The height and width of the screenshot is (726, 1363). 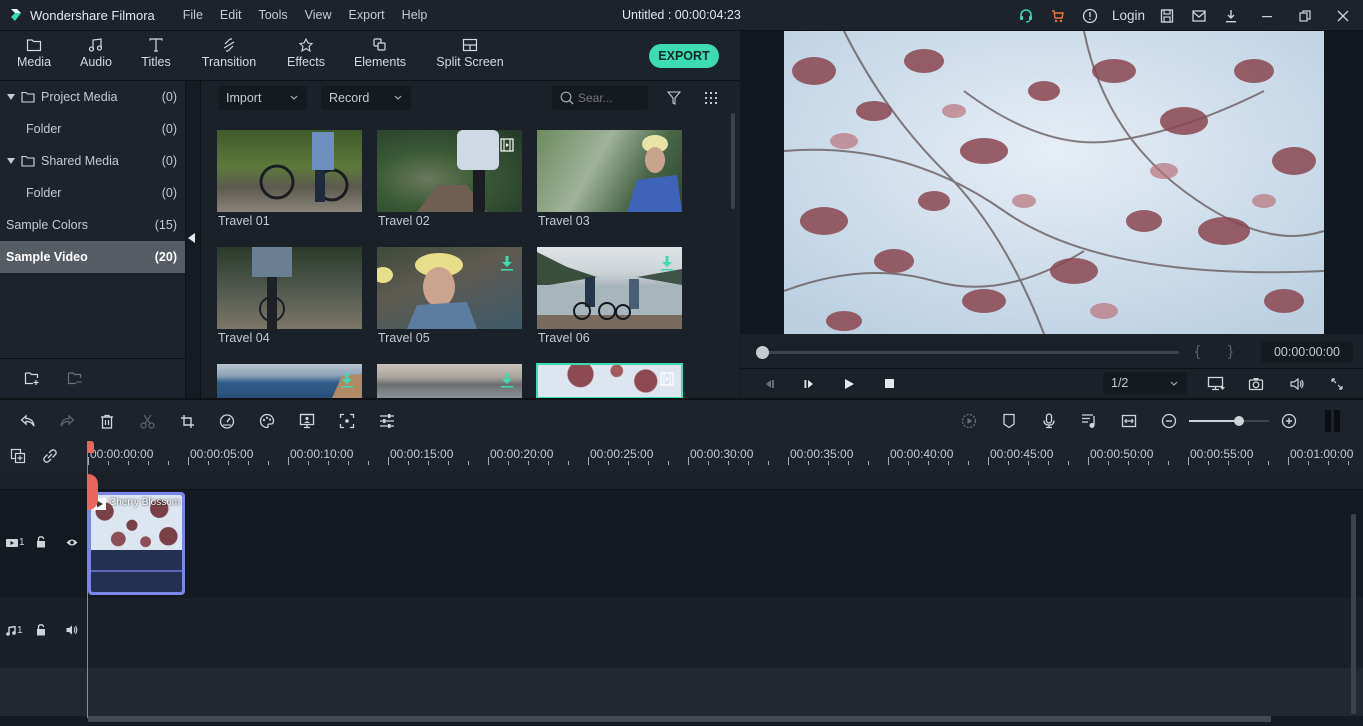 I want to click on speed-gauge-icon, so click(x=227, y=421).